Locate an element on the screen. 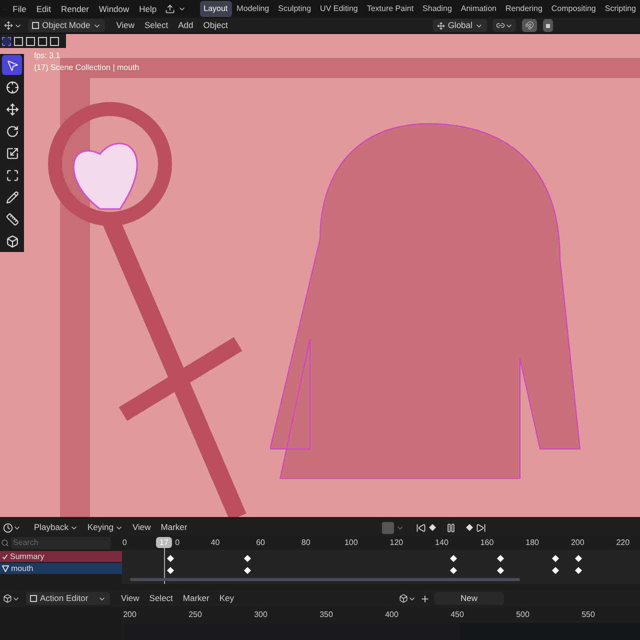 The width and height of the screenshot is (640, 640). keying-toggle is located at coordinates (388, 528).